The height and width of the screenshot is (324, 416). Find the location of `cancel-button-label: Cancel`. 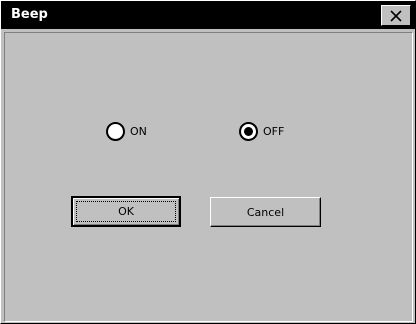

cancel-button-label: Cancel is located at coordinates (265, 212).